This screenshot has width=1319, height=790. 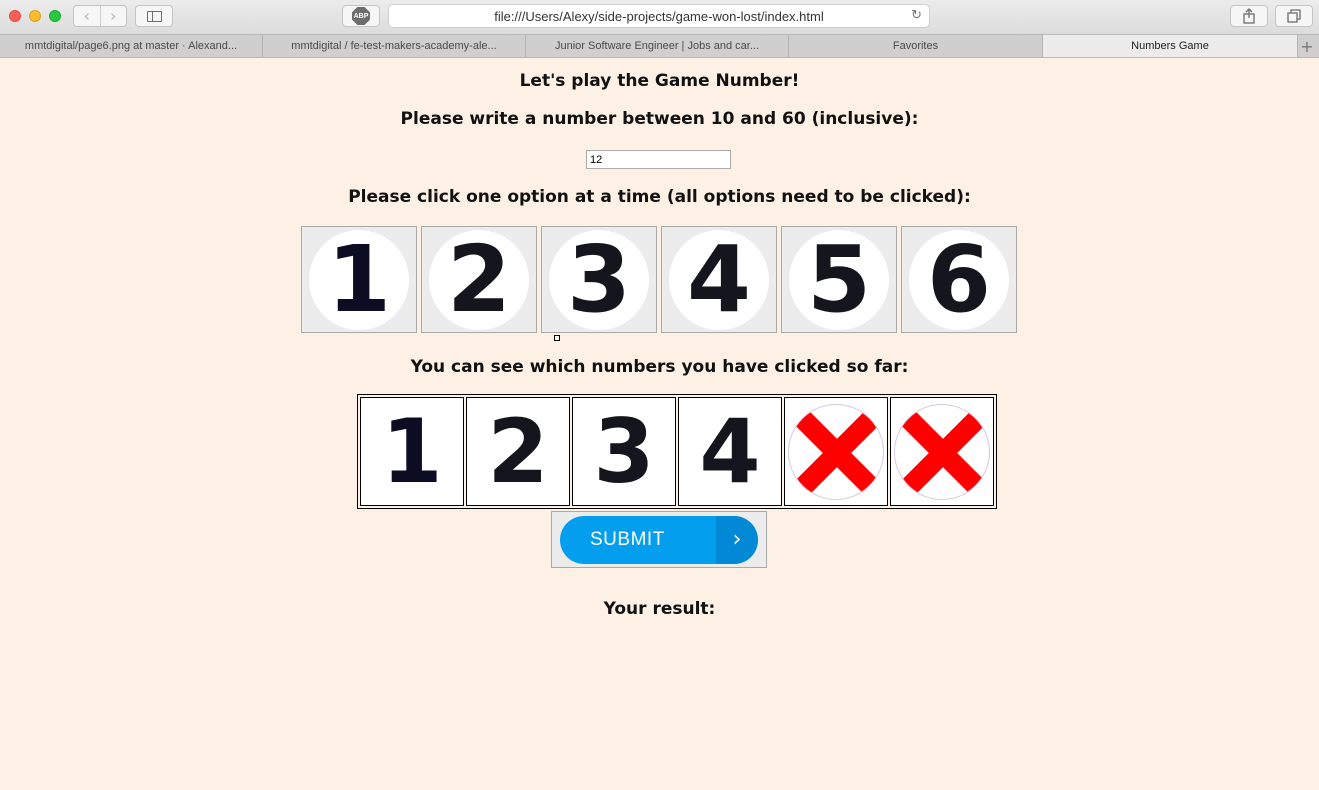 I want to click on clicked-cell-3: 3, so click(x=624, y=451).